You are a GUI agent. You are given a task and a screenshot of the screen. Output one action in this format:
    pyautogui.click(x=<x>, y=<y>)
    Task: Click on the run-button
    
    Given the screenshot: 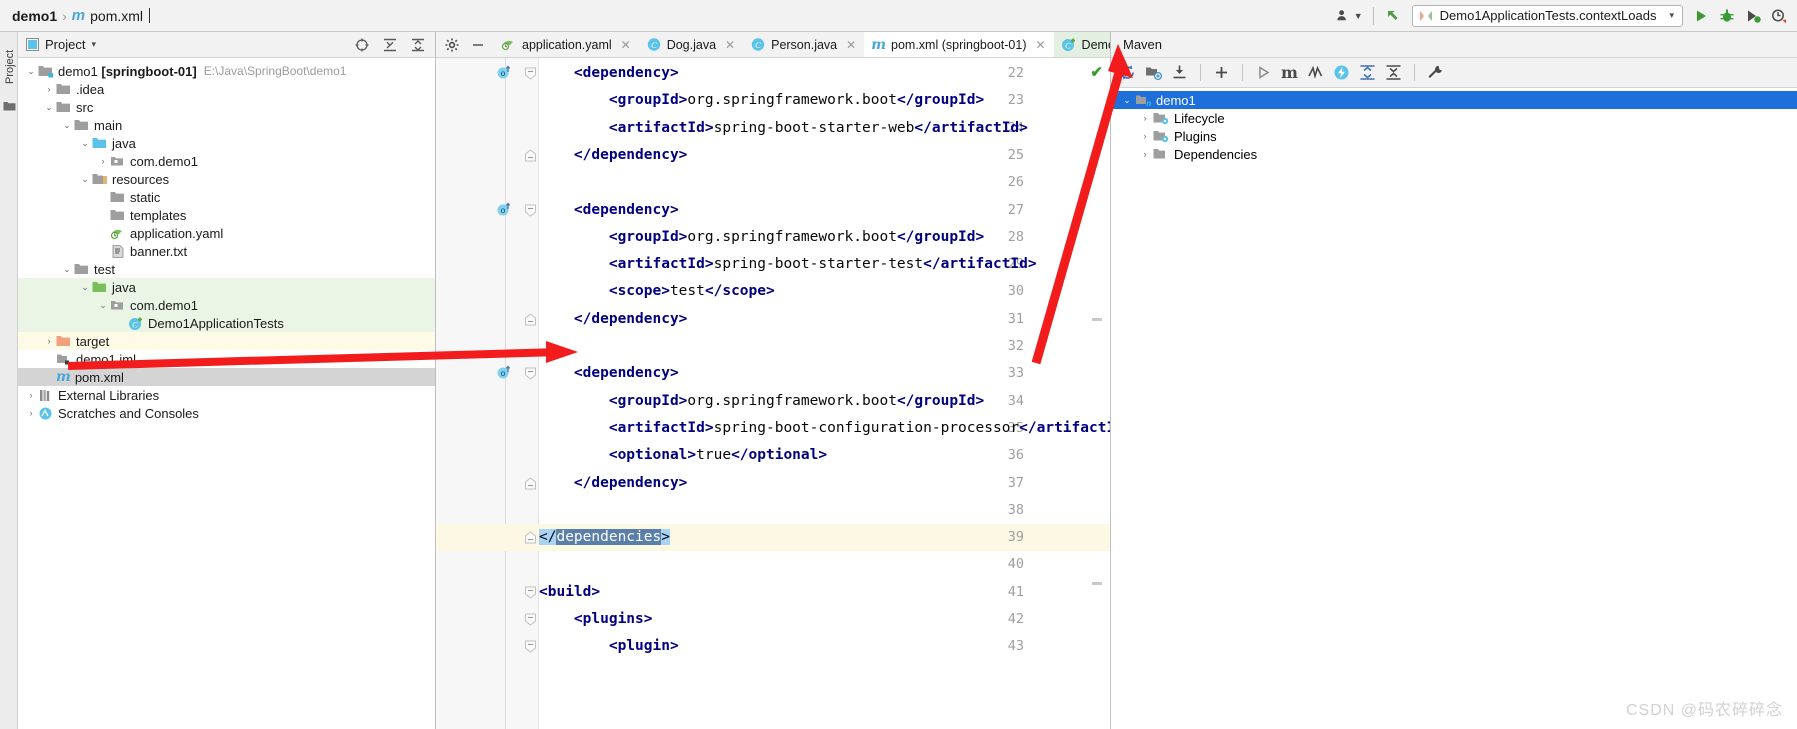 What is the action you would take?
    pyautogui.click(x=1701, y=16)
    